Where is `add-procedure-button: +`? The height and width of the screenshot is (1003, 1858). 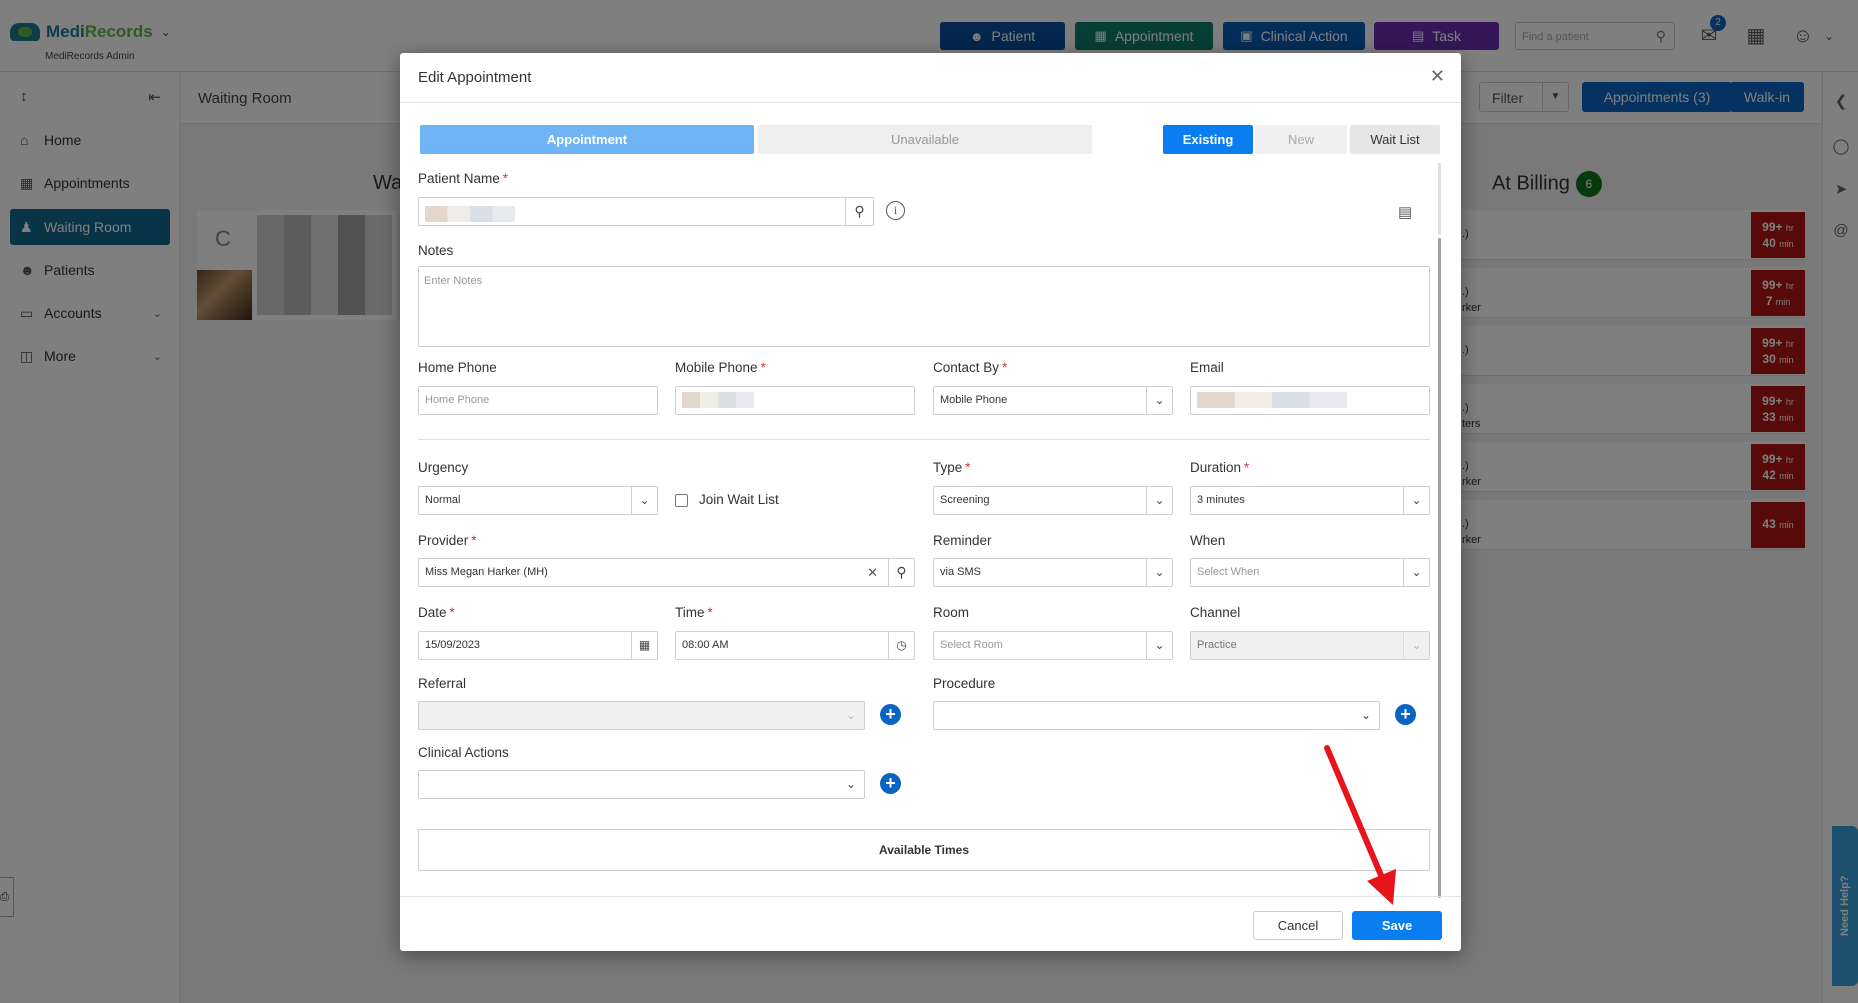
add-procedure-button: + is located at coordinates (1405, 714).